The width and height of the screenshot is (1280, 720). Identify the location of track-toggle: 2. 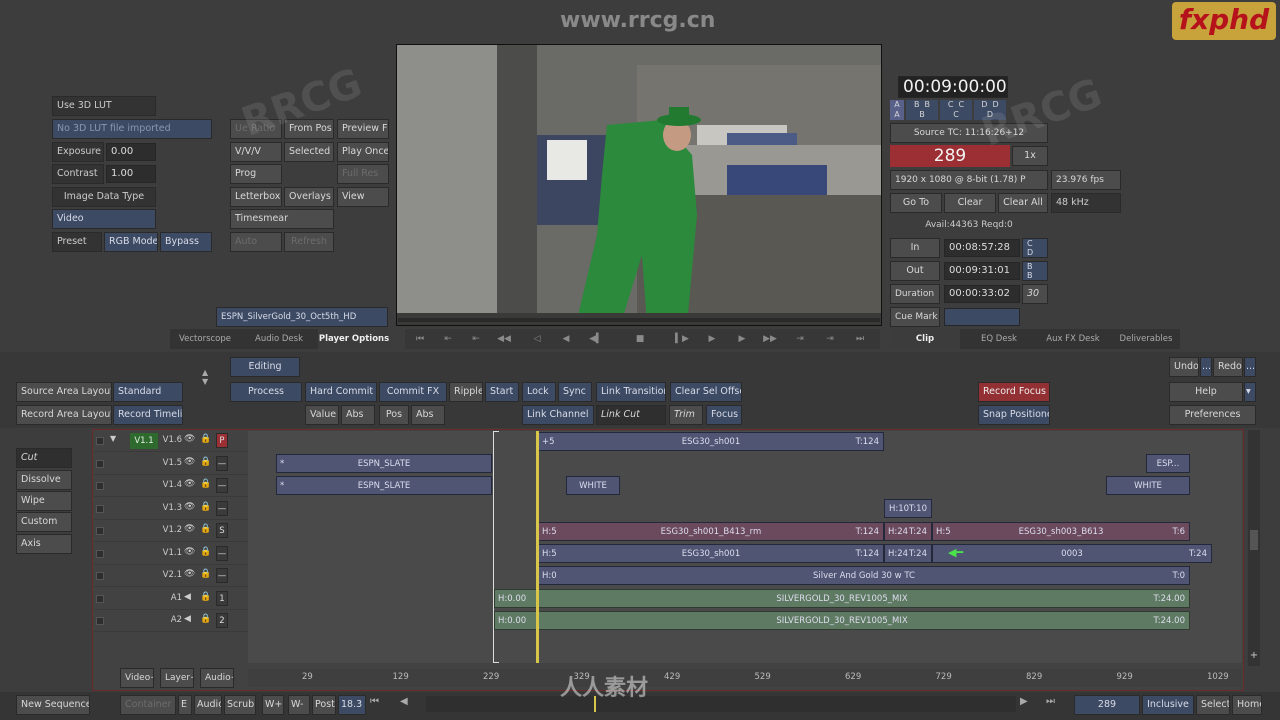
(222, 620).